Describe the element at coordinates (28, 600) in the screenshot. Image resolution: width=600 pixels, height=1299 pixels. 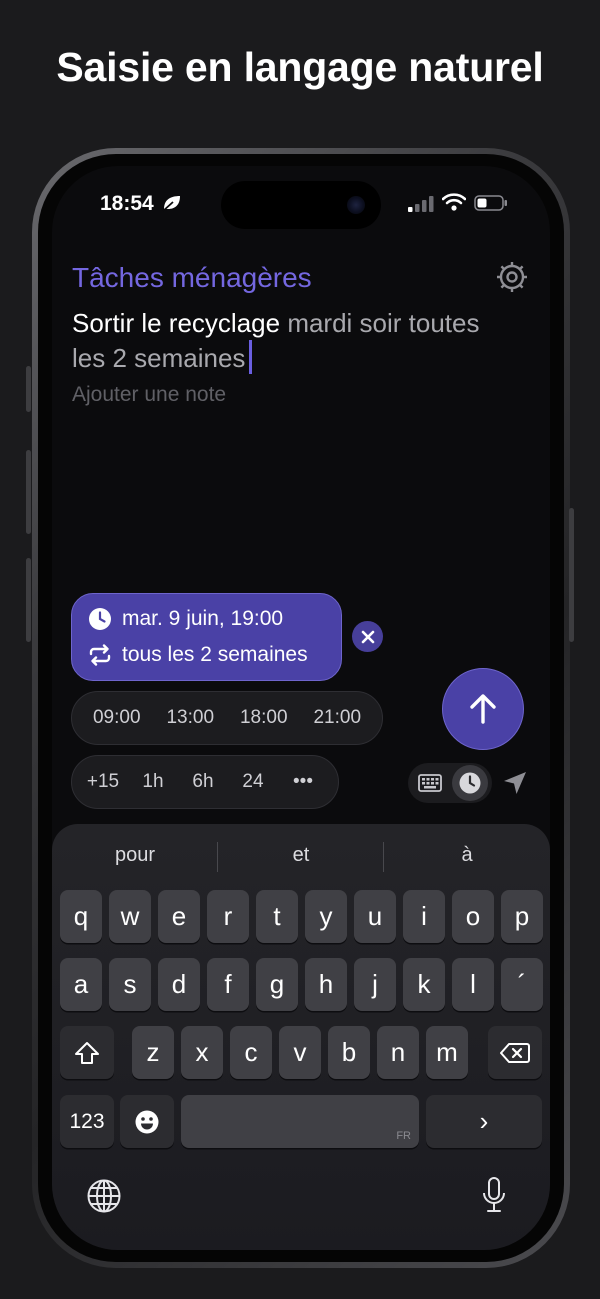
I see `volume-down-button` at that location.